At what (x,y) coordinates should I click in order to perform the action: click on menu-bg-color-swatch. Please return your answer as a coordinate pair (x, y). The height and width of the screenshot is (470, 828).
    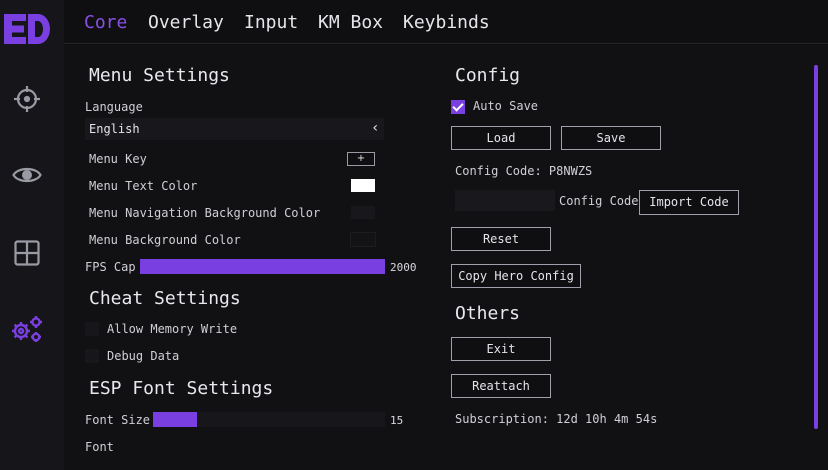
    Looking at the image, I should click on (363, 239).